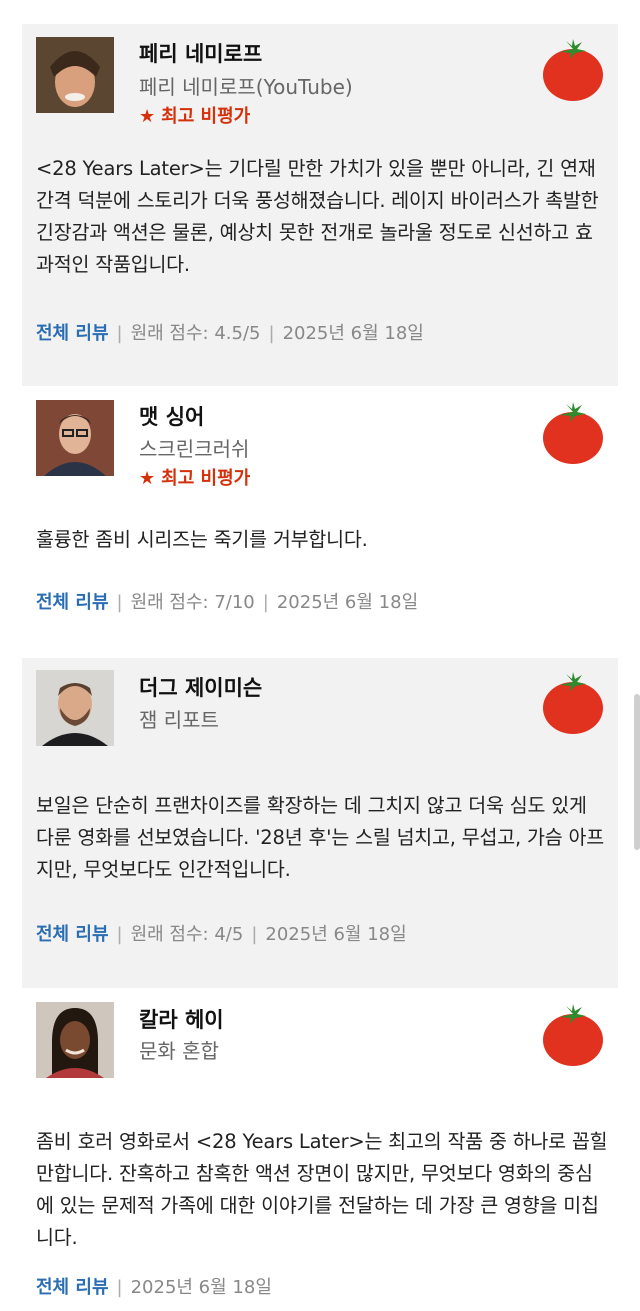 Image resolution: width=640 pixels, height=1311 pixels. What do you see at coordinates (637, 772) in the screenshot?
I see `scrollbar` at bounding box center [637, 772].